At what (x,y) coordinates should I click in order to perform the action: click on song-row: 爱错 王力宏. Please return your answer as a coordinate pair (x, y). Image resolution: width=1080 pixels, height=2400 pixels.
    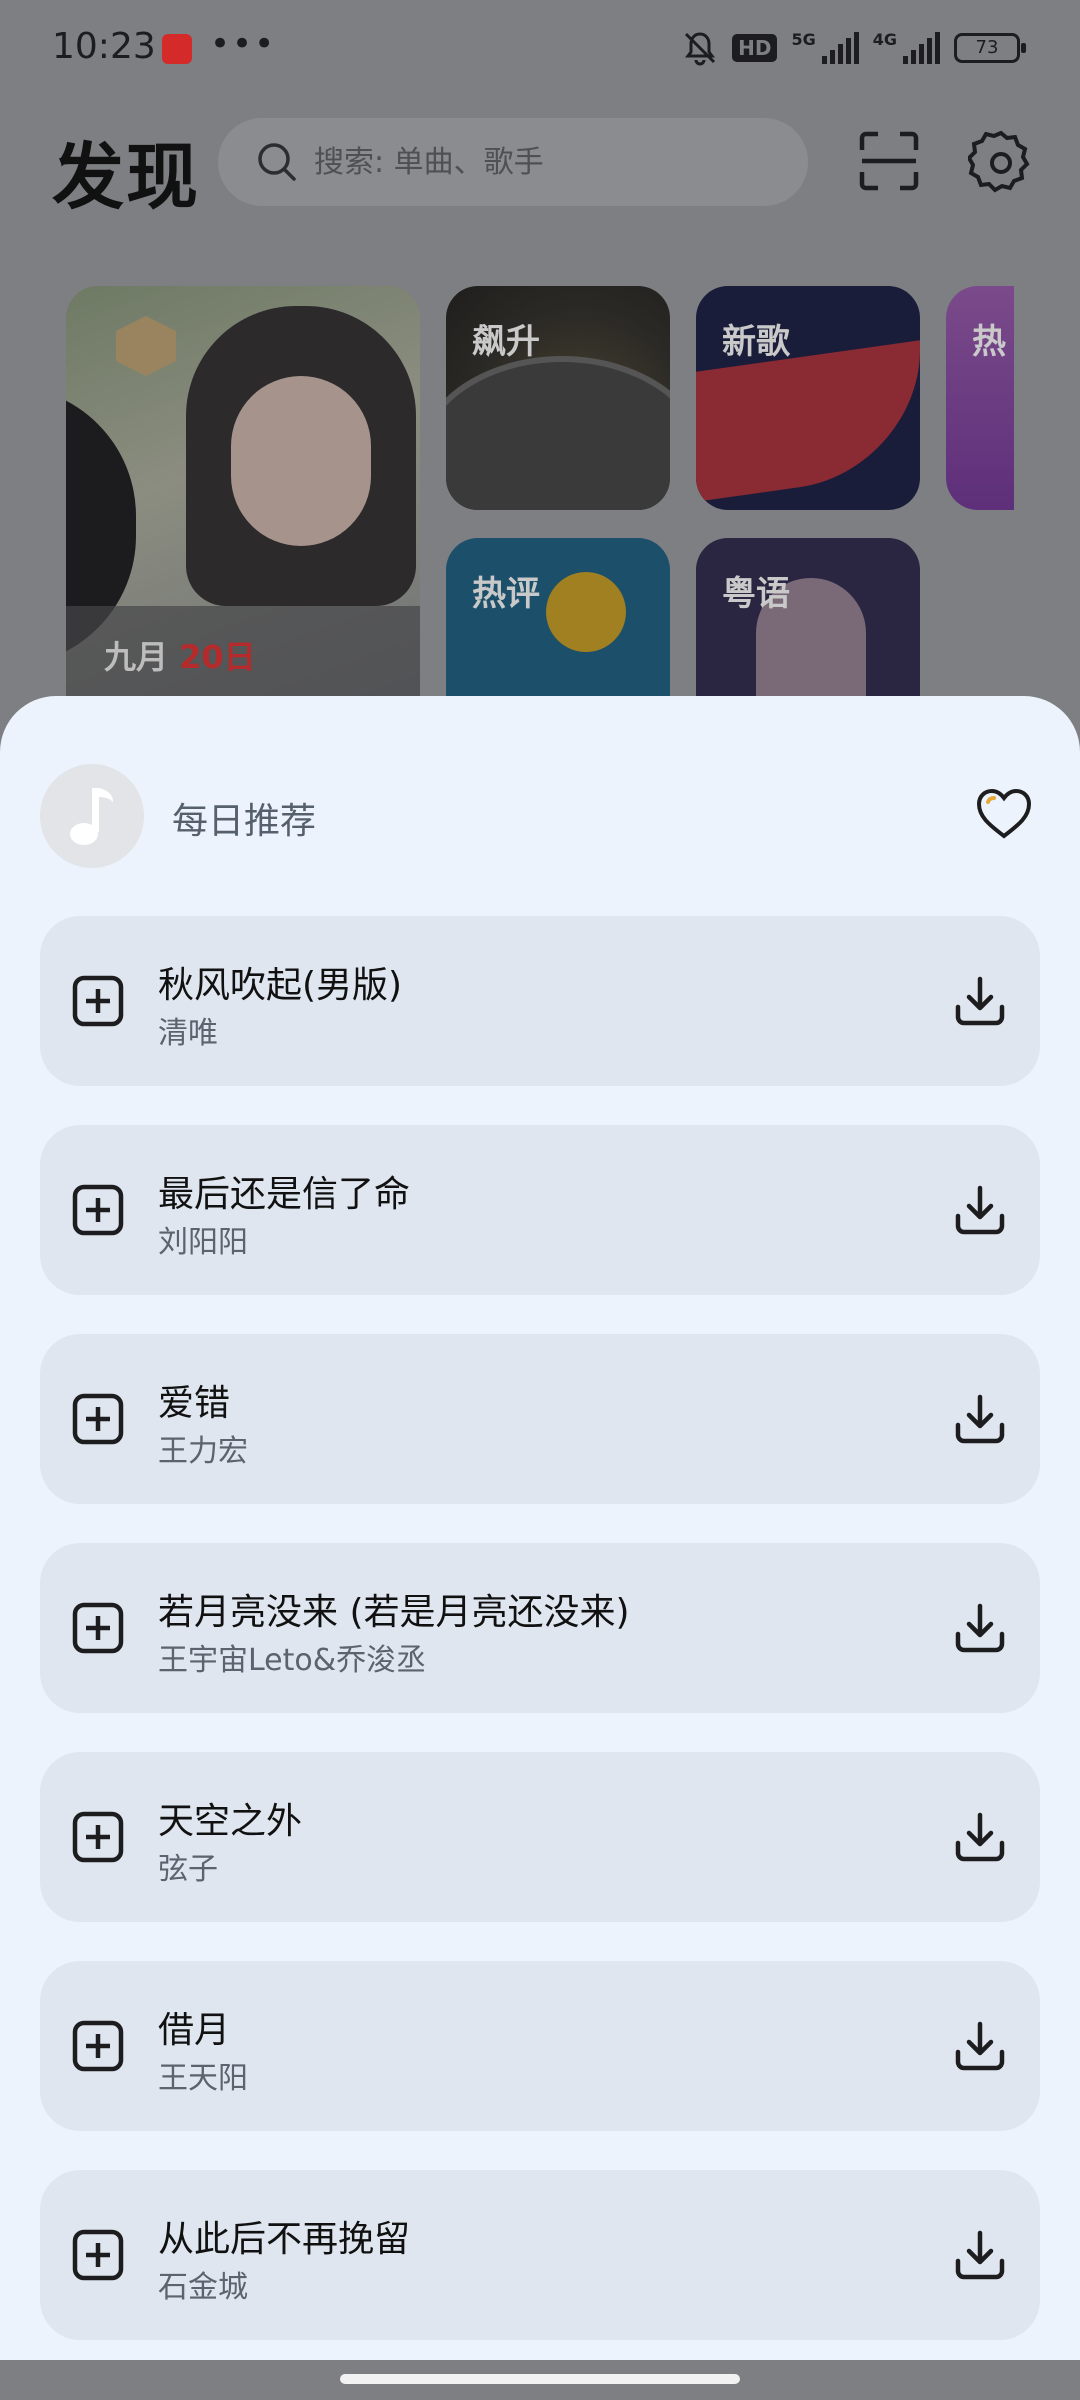
    Looking at the image, I should click on (540, 1419).